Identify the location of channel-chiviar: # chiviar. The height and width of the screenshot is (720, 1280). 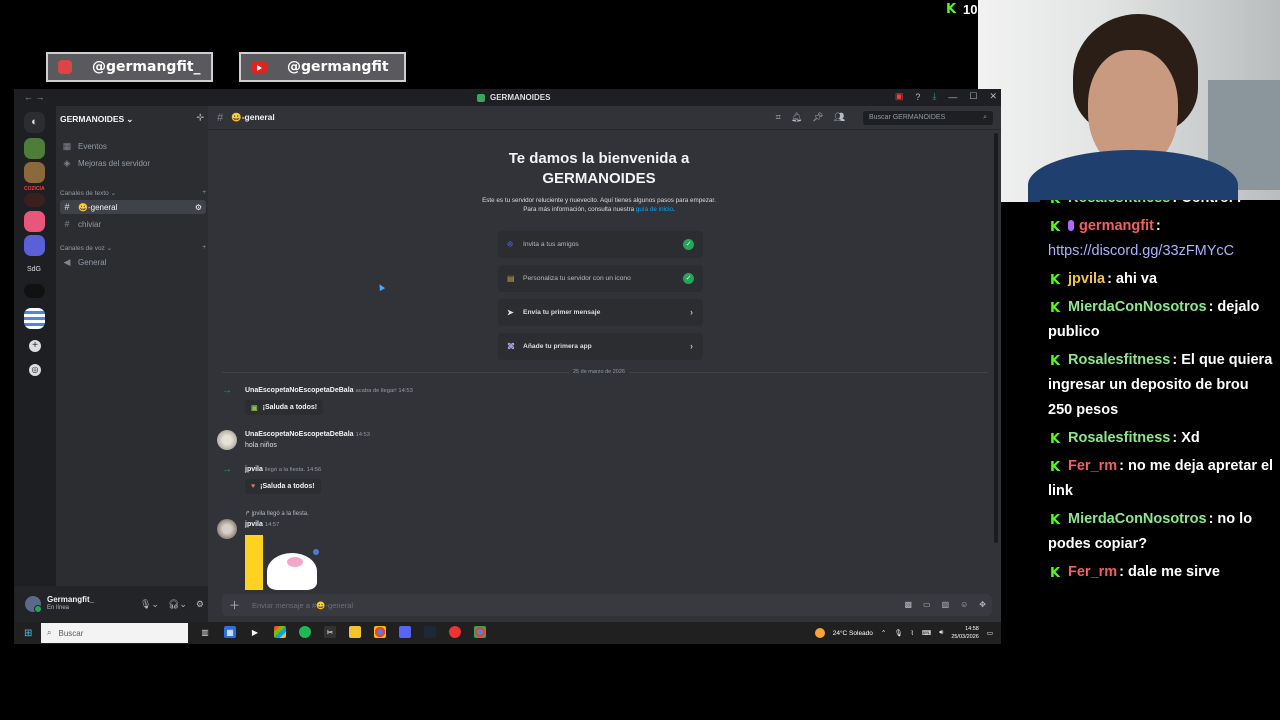
(133, 224).